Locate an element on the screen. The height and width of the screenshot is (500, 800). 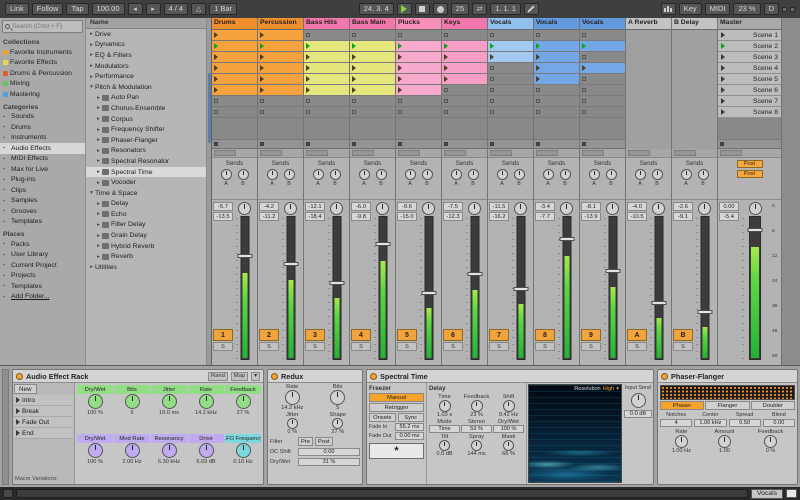
sidebar-item-clips: ▪ Clips is located at coordinates (42, 190).